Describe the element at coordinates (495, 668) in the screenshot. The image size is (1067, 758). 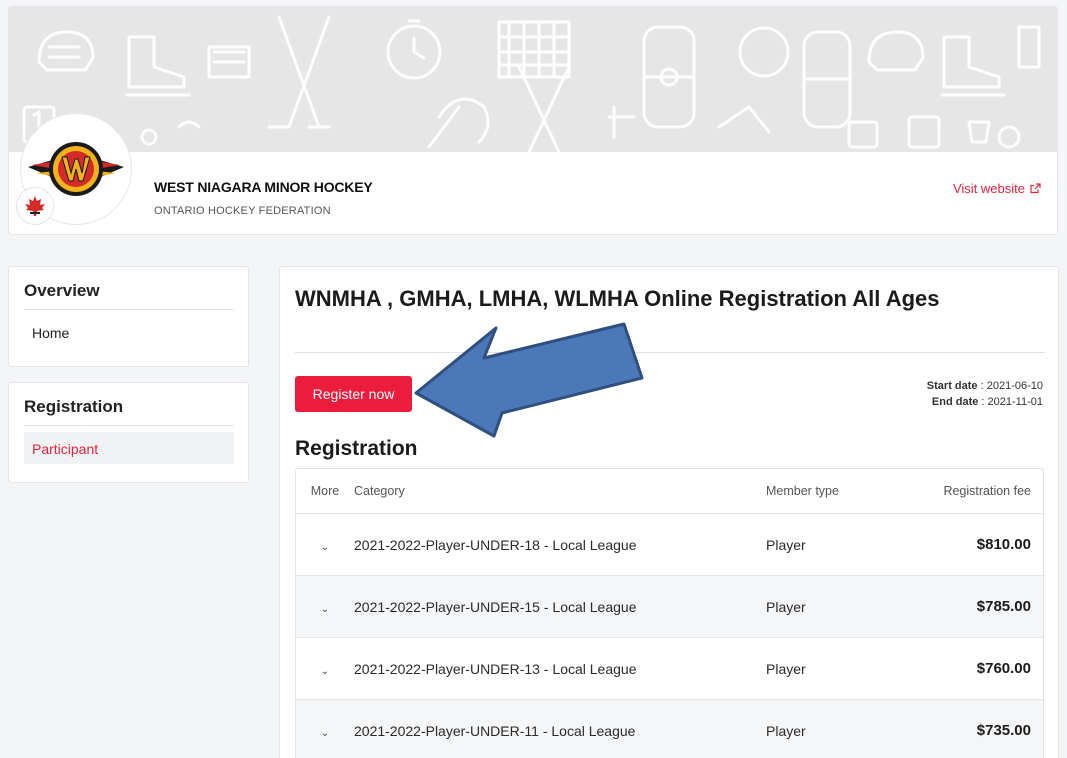
I see `row-category: 2021-2022-Player-UNDER-13 - Local League` at that location.